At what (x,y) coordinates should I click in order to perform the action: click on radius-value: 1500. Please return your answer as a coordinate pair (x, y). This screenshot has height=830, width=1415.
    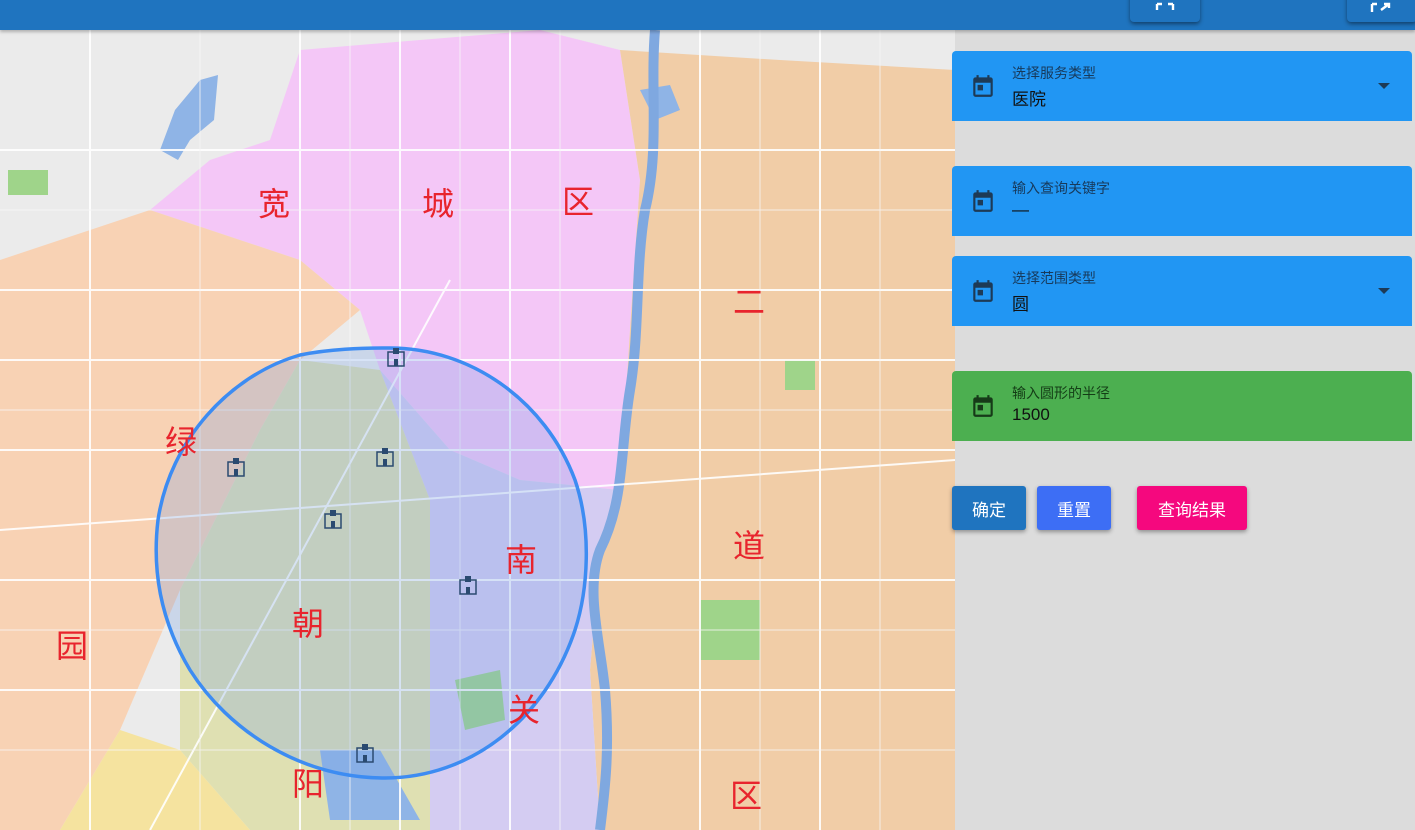
    Looking at the image, I should click on (1031, 414).